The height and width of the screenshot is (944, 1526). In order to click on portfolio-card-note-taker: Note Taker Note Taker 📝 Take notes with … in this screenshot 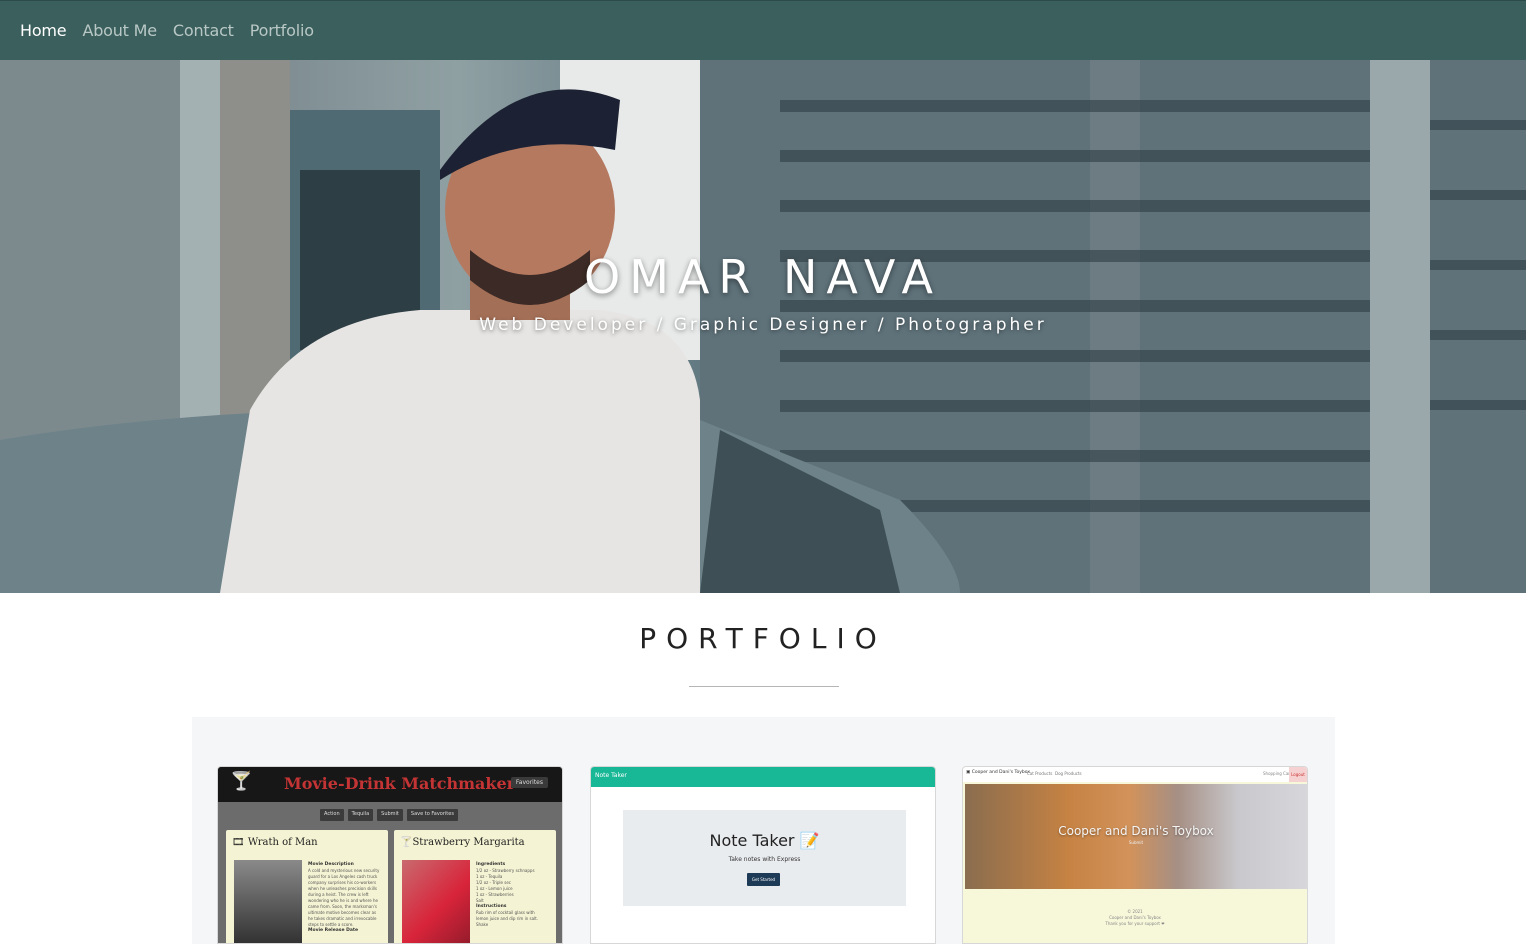, I will do `click(763, 855)`.